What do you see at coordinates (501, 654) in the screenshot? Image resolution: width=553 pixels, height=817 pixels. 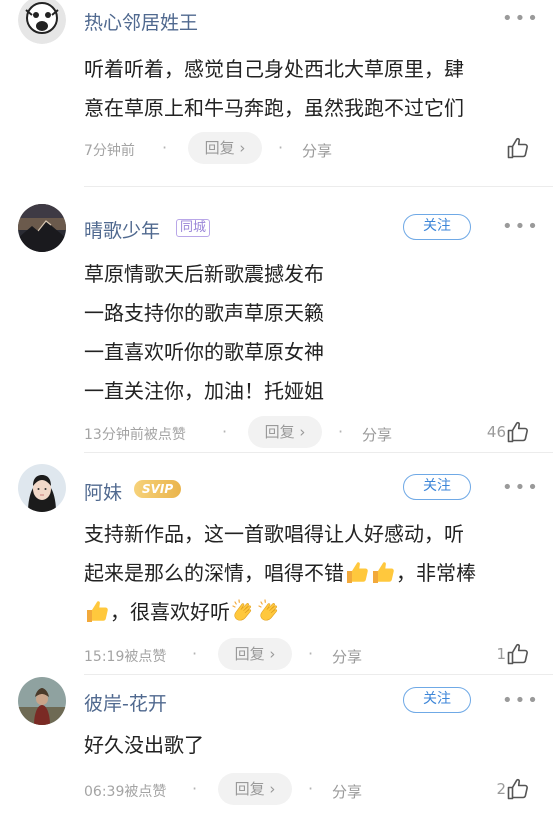 I see `like-count: 1` at bounding box center [501, 654].